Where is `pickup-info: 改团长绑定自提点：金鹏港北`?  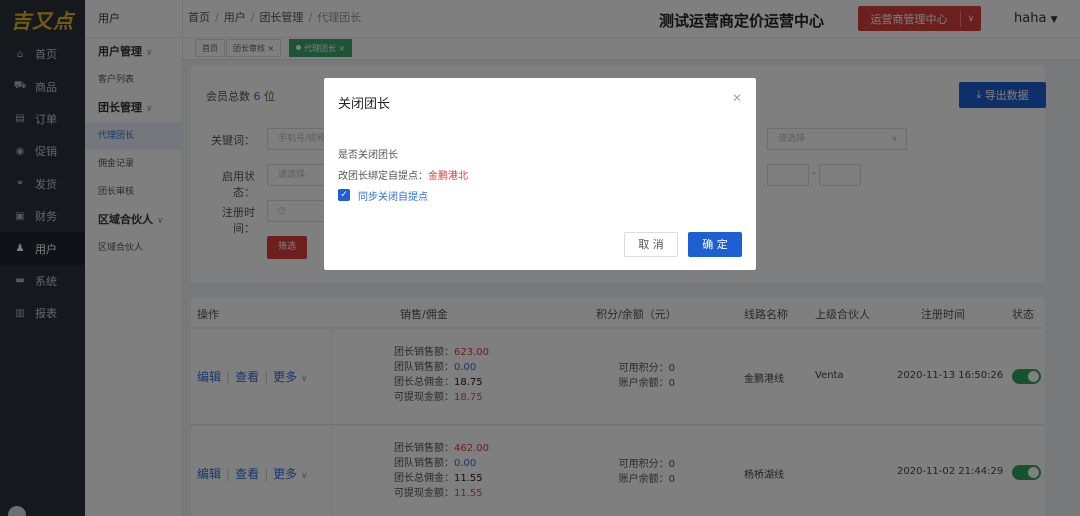 pickup-info: 改团长绑定自提点：金鹏港北 is located at coordinates (403, 176).